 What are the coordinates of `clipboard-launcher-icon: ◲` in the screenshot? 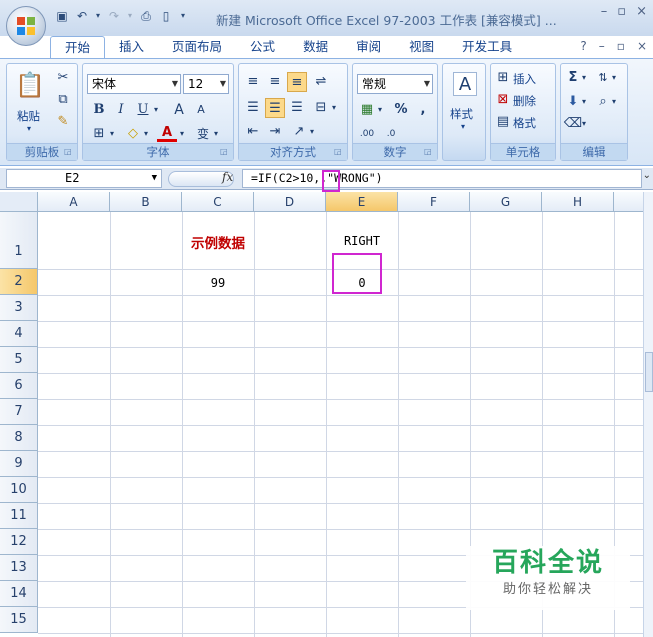 It's located at (69, 152).